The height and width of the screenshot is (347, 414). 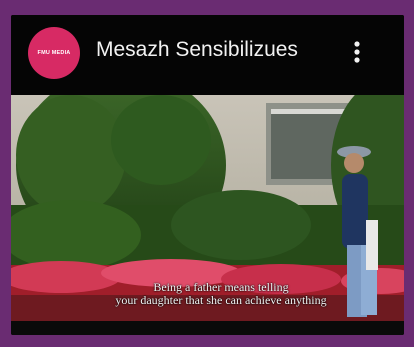 I want to click on avatar-logo-text: FMU MEDIA, so click(x=54, y=53).